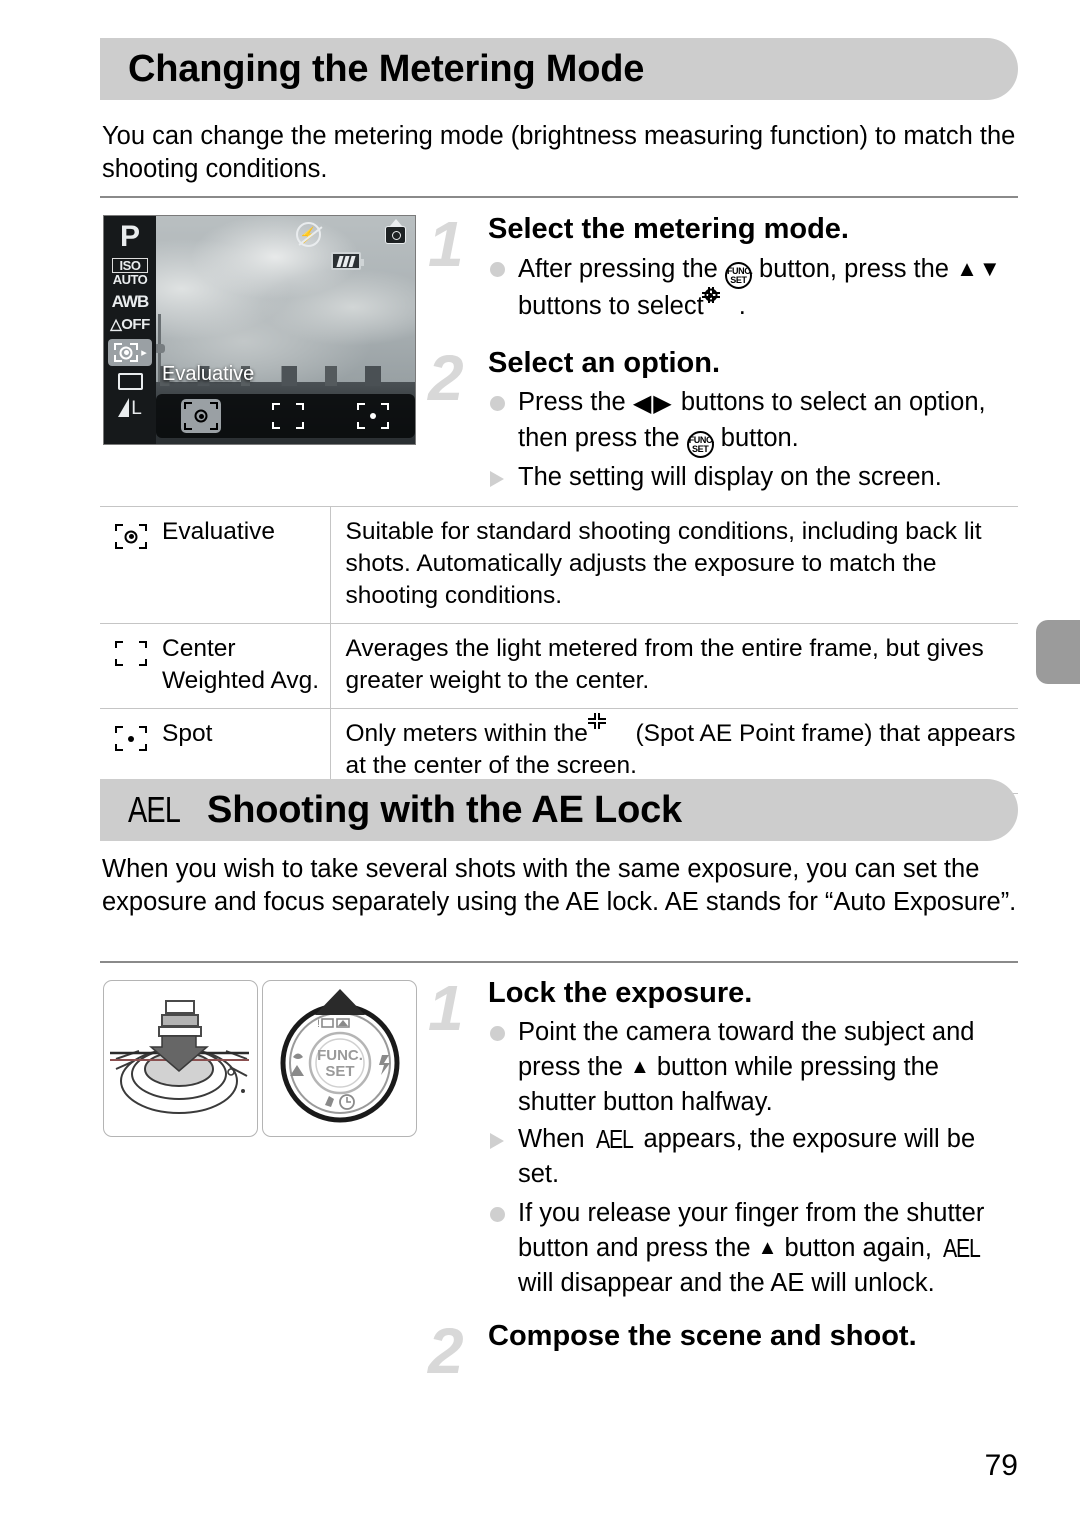  Describe the element at coordinates (373, 416) in the screenshot. I see `lcd-option-spot` at that location.